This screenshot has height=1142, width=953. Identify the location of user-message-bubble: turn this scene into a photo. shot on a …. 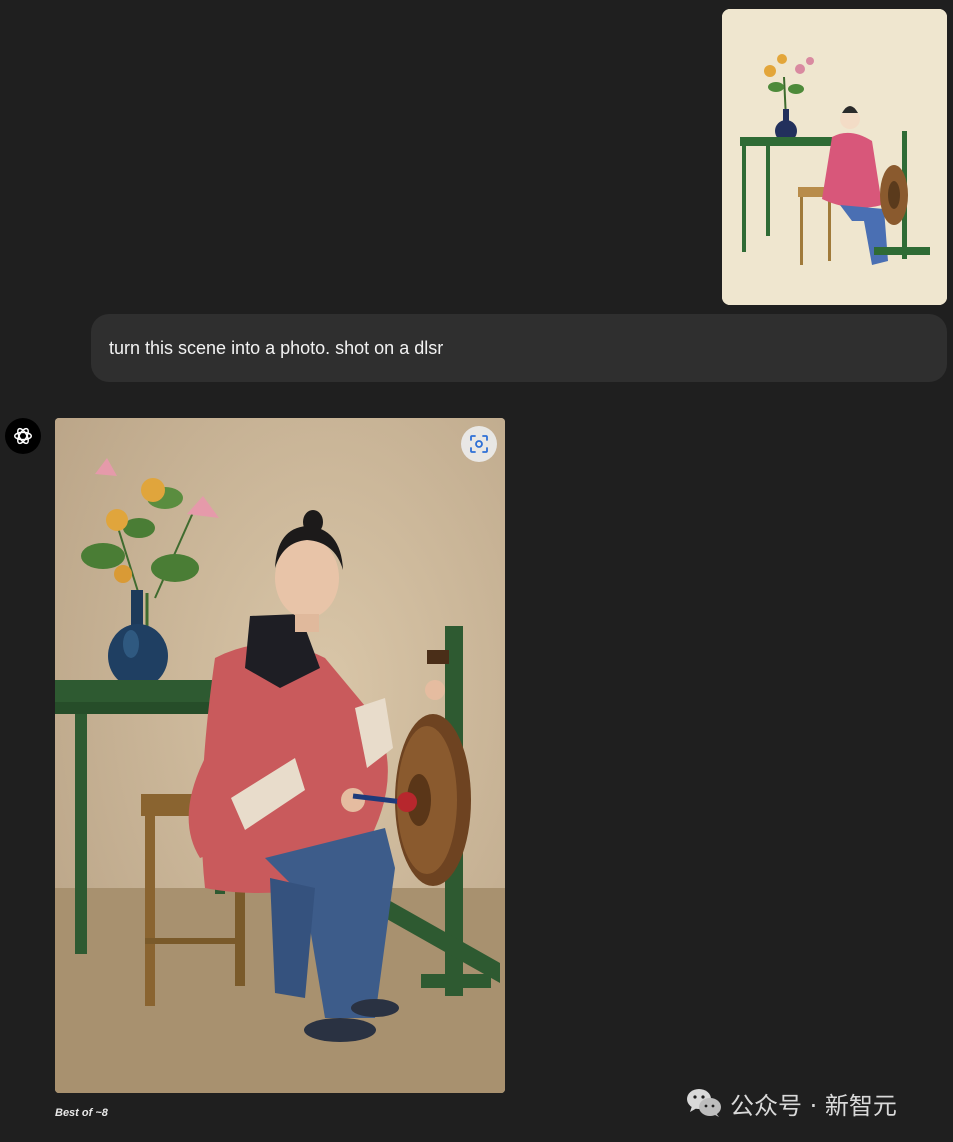
(519, 348).